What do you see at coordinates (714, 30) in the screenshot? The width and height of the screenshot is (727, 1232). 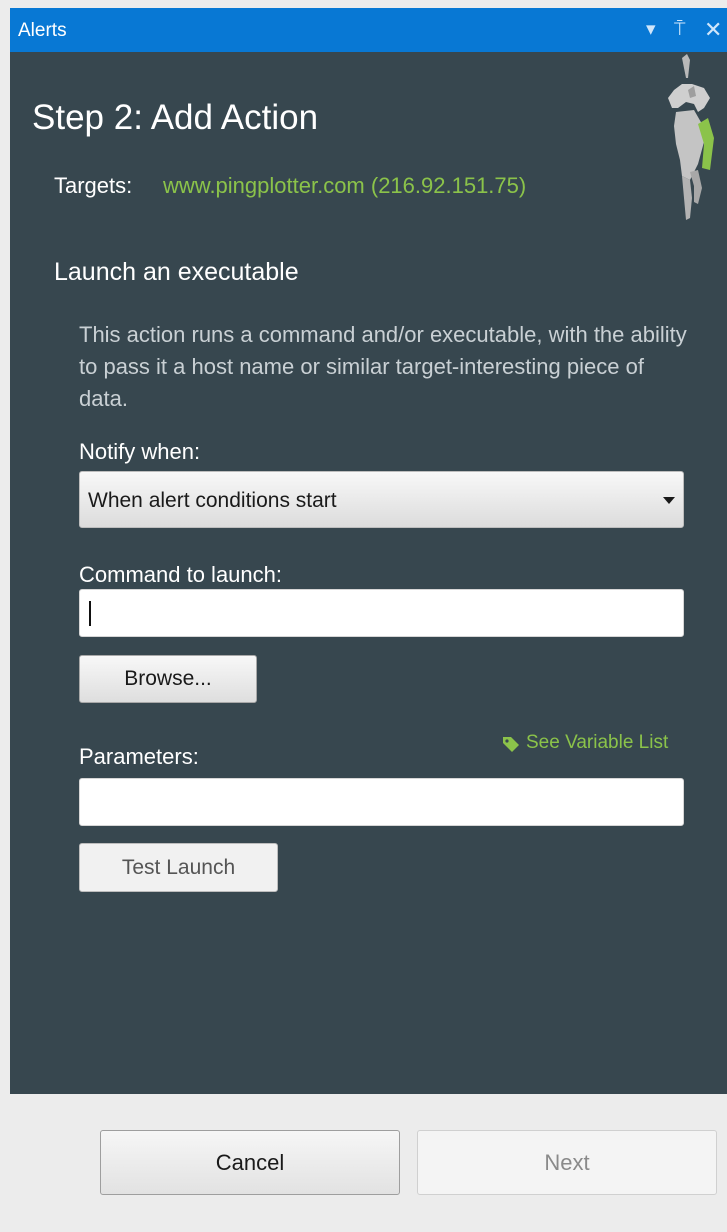 I see `close-icon: ✕` at bounding box center [714, 30].